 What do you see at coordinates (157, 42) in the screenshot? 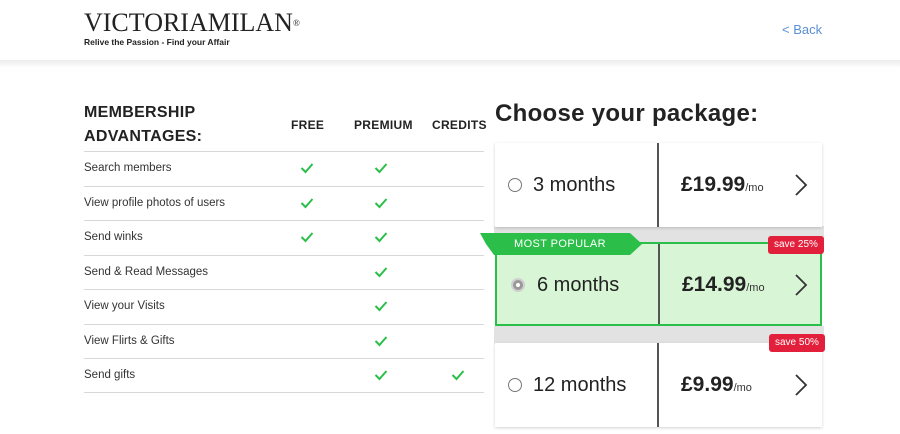
I see `logo-tagline: Relive the Passion - Find your Affair` at bounding box center [157, 42].